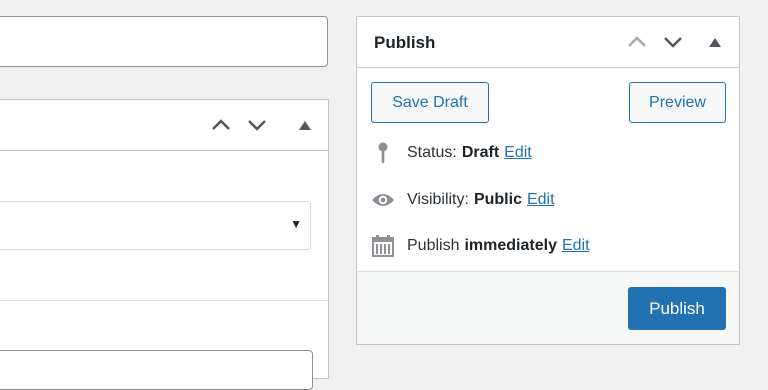  Describe the element at coordinates (497, 199) in the screenshot. I see `visibility-value: Public` at that location.